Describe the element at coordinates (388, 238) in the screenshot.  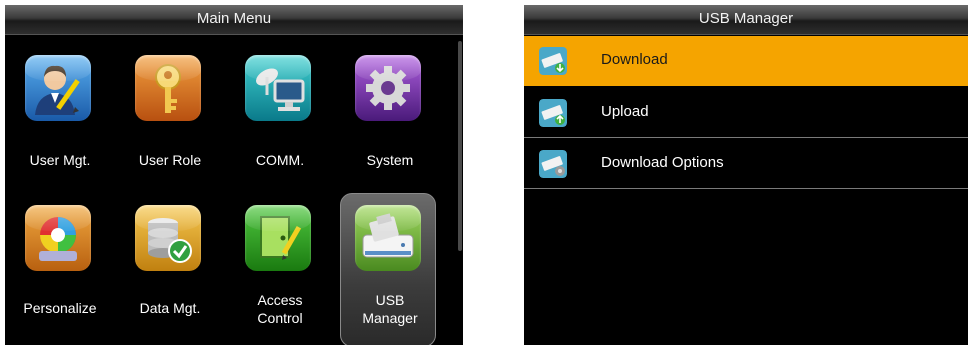
I see `usb-drive-icon` at that location.